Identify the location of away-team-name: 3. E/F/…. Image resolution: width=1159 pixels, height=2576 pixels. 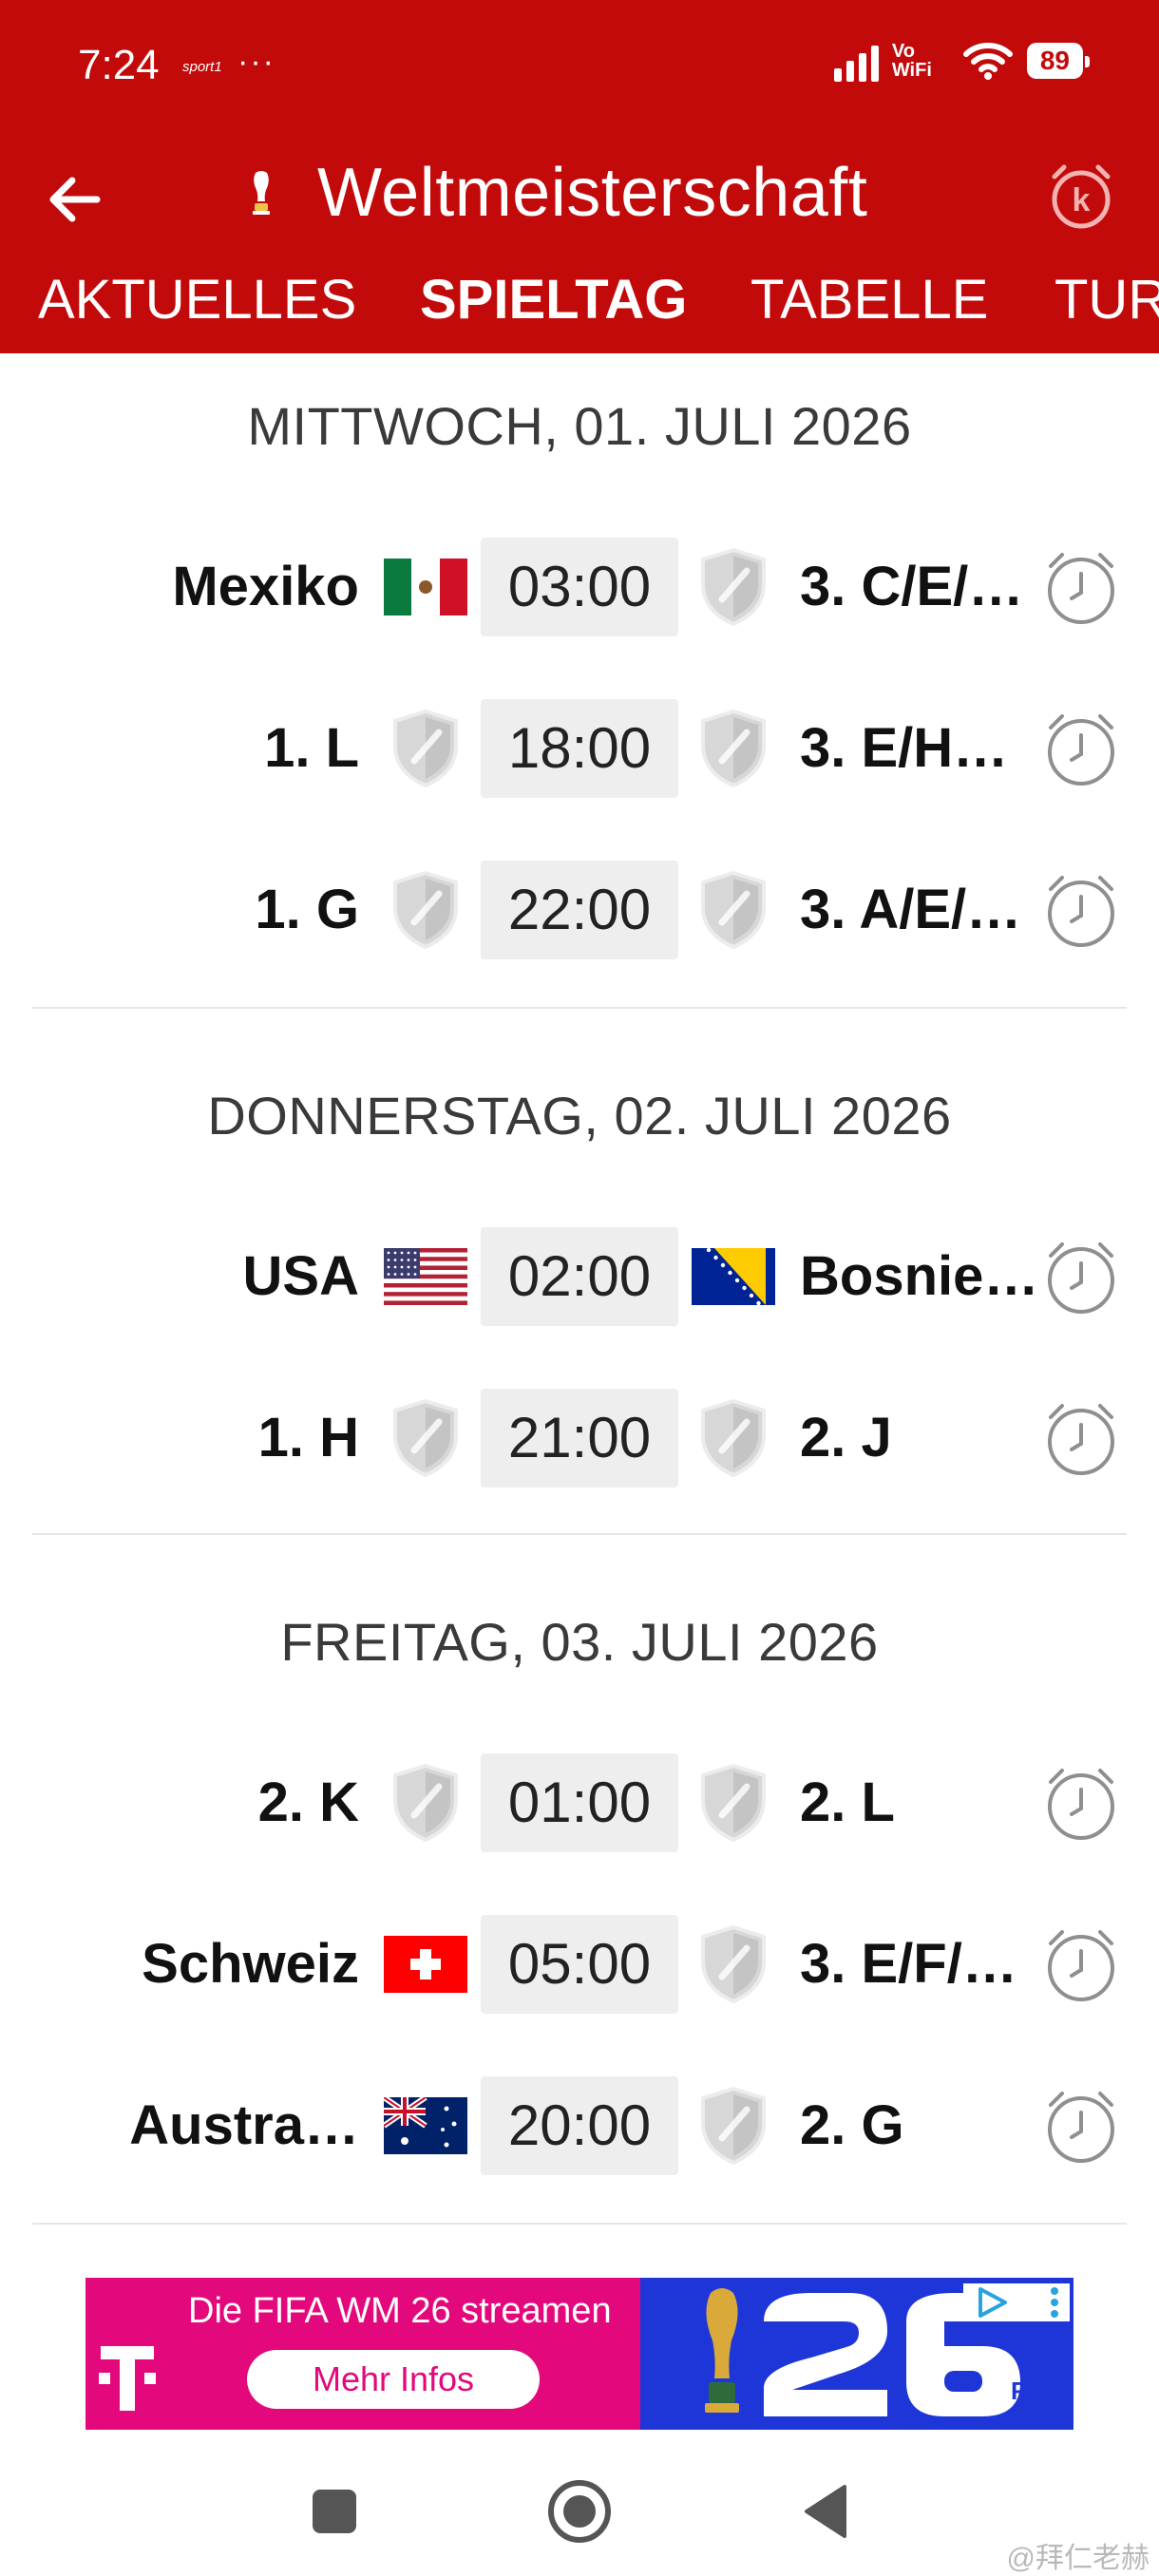
(908, 1964).